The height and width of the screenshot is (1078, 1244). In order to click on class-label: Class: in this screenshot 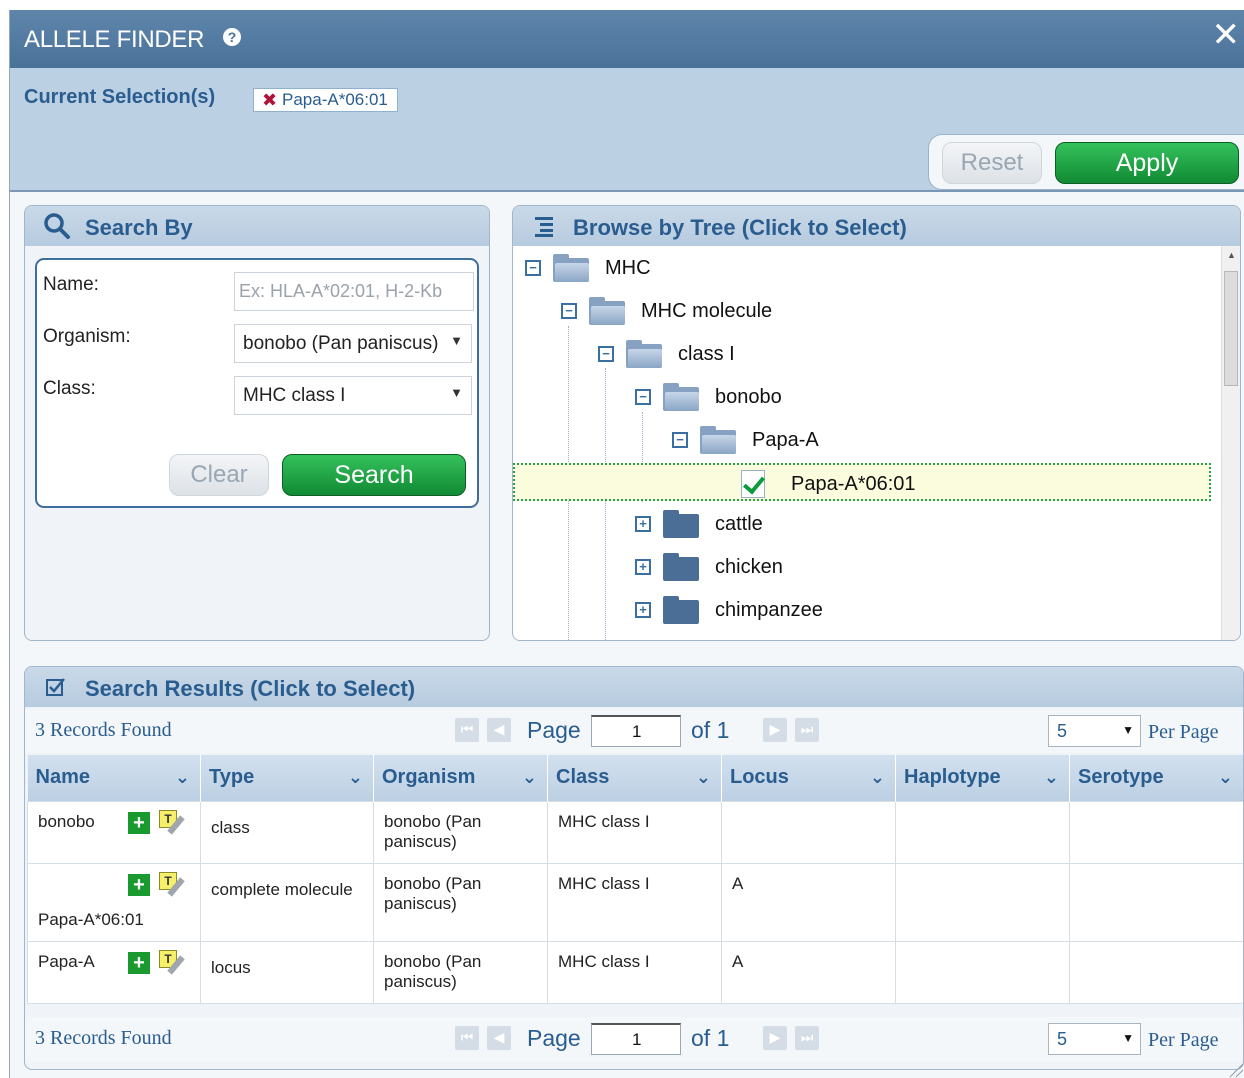, I will do `click(69, 388)`.